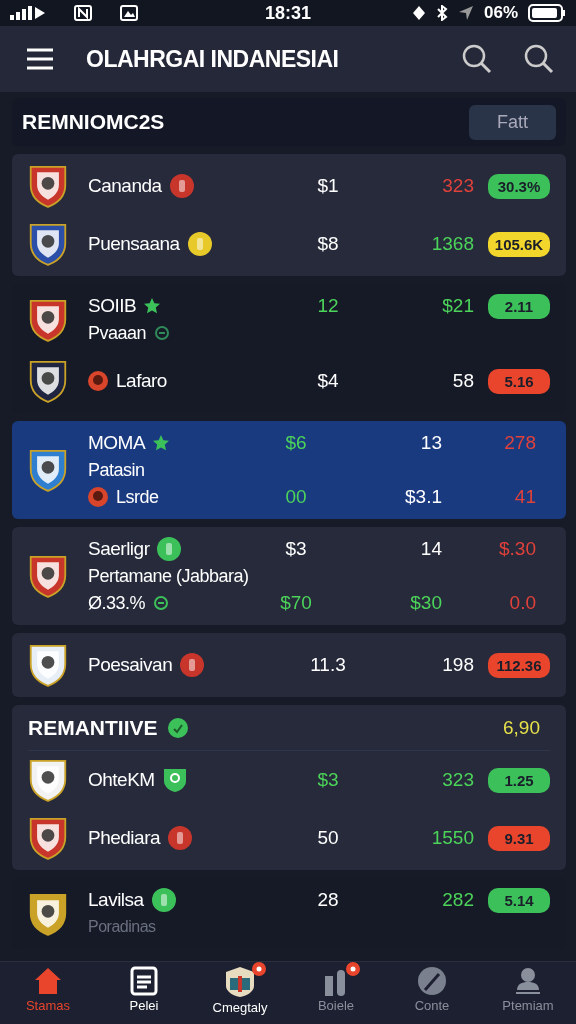 This screenshot has height=1024, width=576. What do you see at coordinates (519, 443) in the screenshot?
I see `stat-value: 278` at bounding box center [519, 443].